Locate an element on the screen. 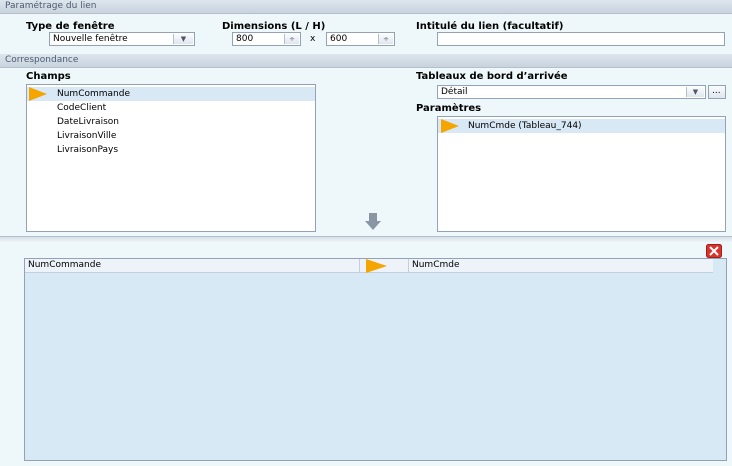 The height and width of the screenshot is (466, 732). width-stepper: 800 ÷ is located at coordinates (266, 39).